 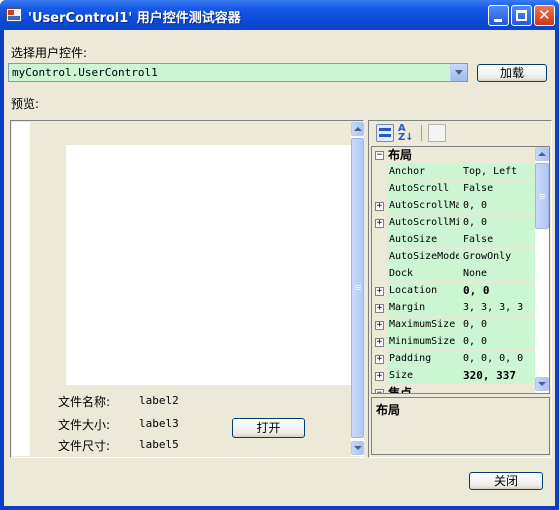 I want to click on property-name: AutoScrollMargin, so click(x=423, y=206).